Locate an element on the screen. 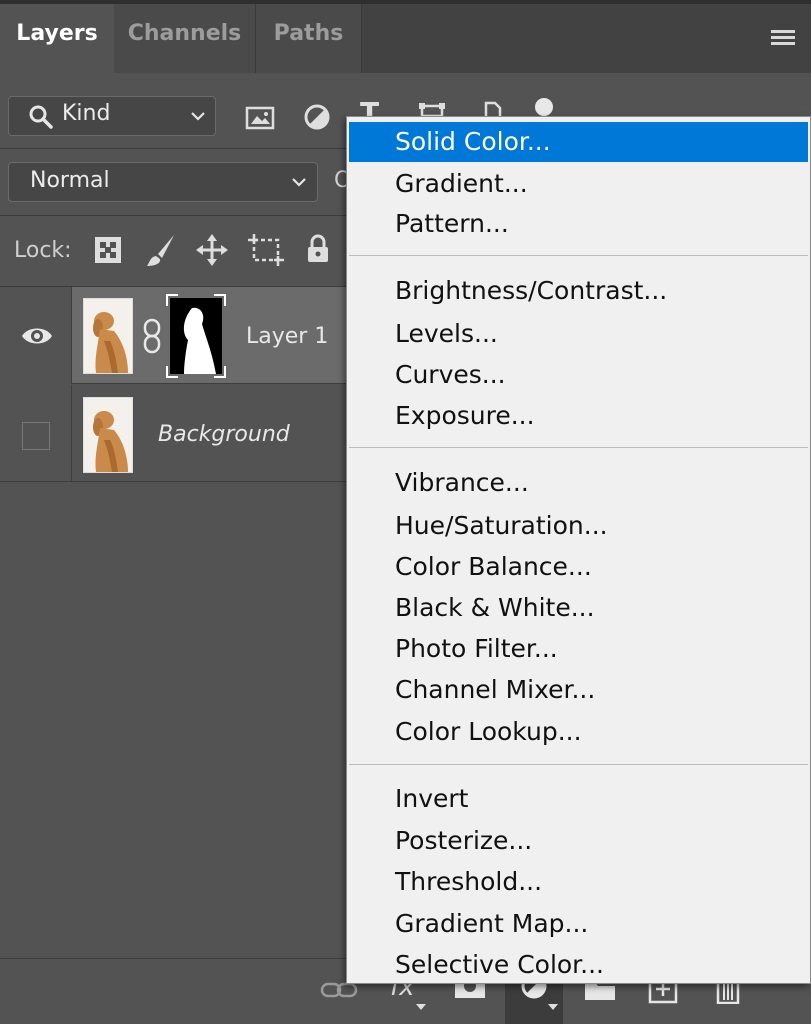 Image resolution: width=811 pixels, height=1024 pixels. tab-channels: Channels is located at coordinates (185, 38).